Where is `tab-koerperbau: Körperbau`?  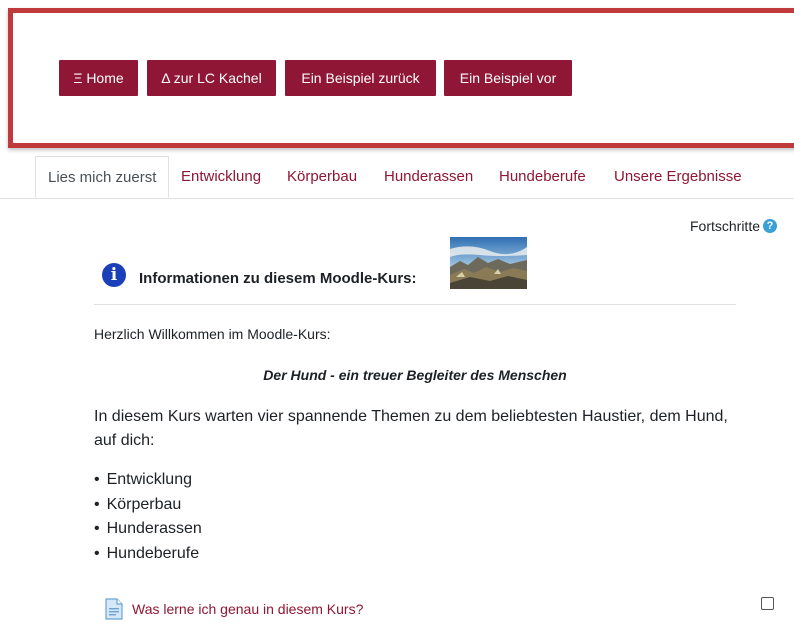 tab-koerperbau: Körperbau is located at coordinates (322, 177).